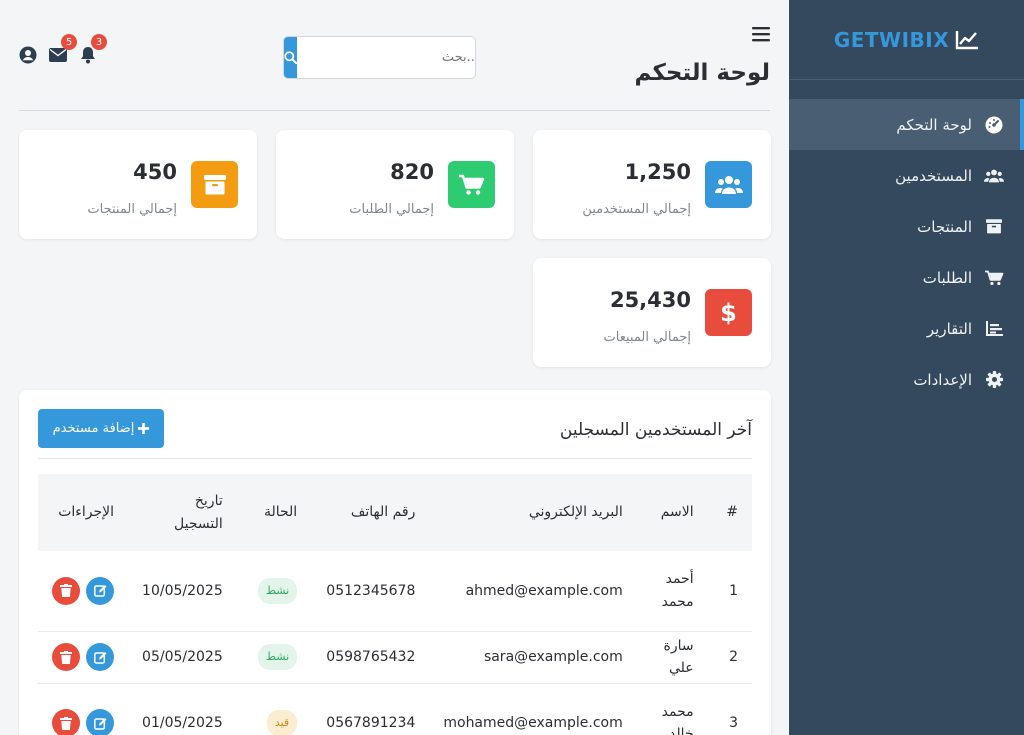  Describe the element at coordinates (729, 591) in the screenshot. I see `cell-num: 1` at that location.